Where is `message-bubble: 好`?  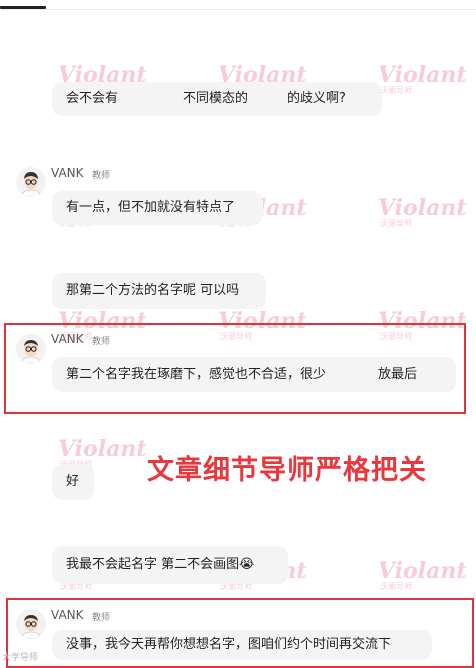 message-bubble: 好 is located at coordinates (73, 482).